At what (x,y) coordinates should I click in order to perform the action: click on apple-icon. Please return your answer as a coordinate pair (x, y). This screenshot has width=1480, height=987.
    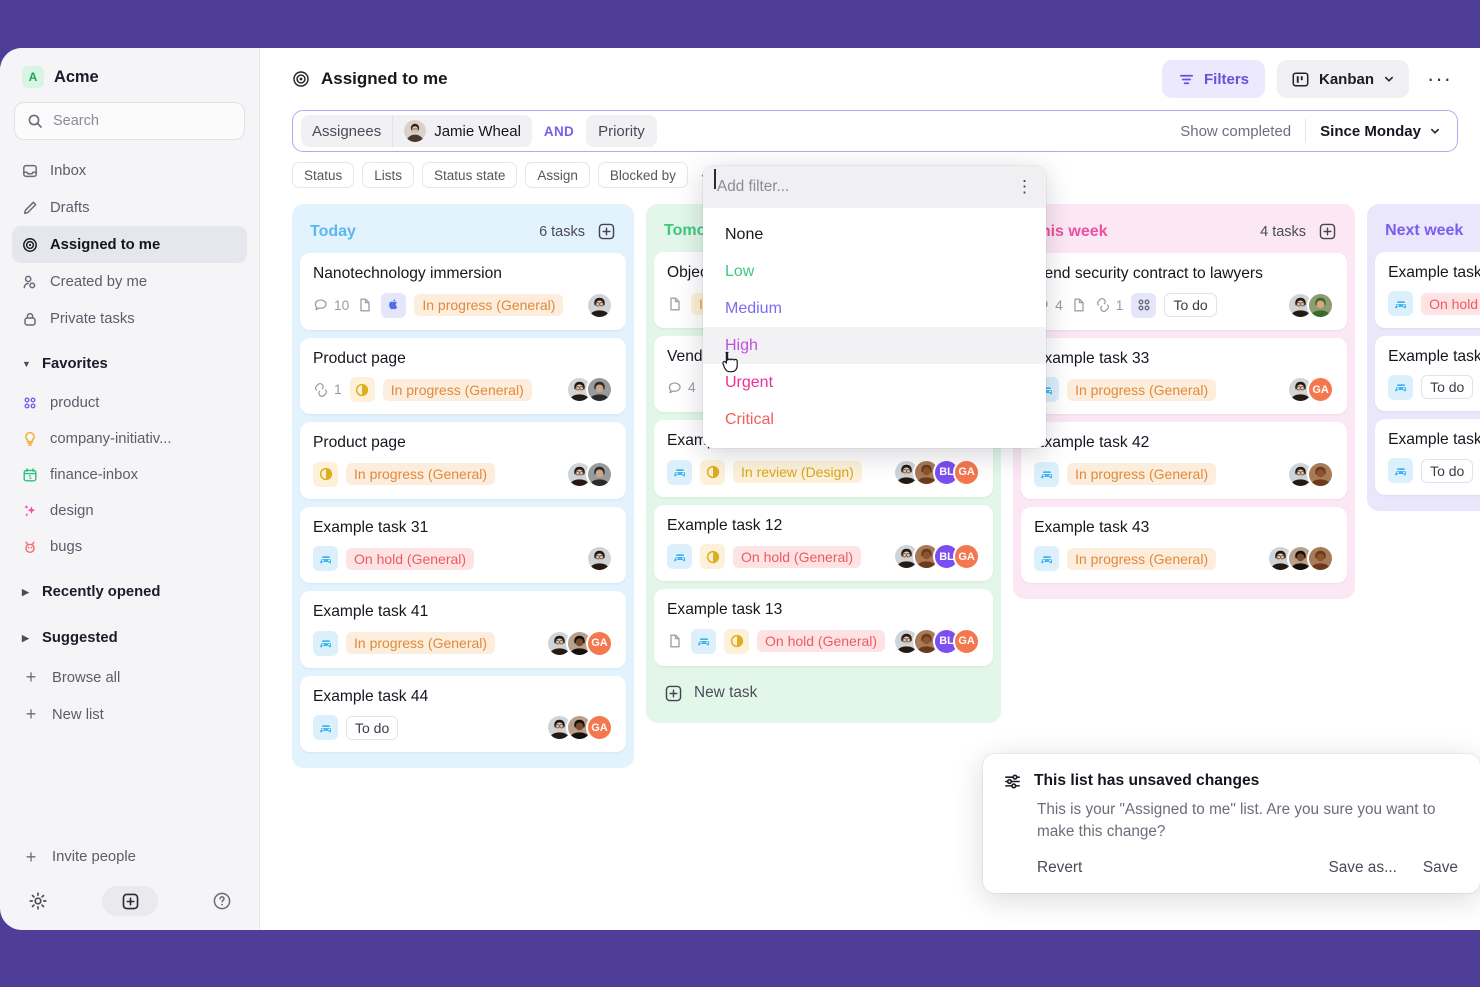
    Looking at the image, I should click on (394, 305).